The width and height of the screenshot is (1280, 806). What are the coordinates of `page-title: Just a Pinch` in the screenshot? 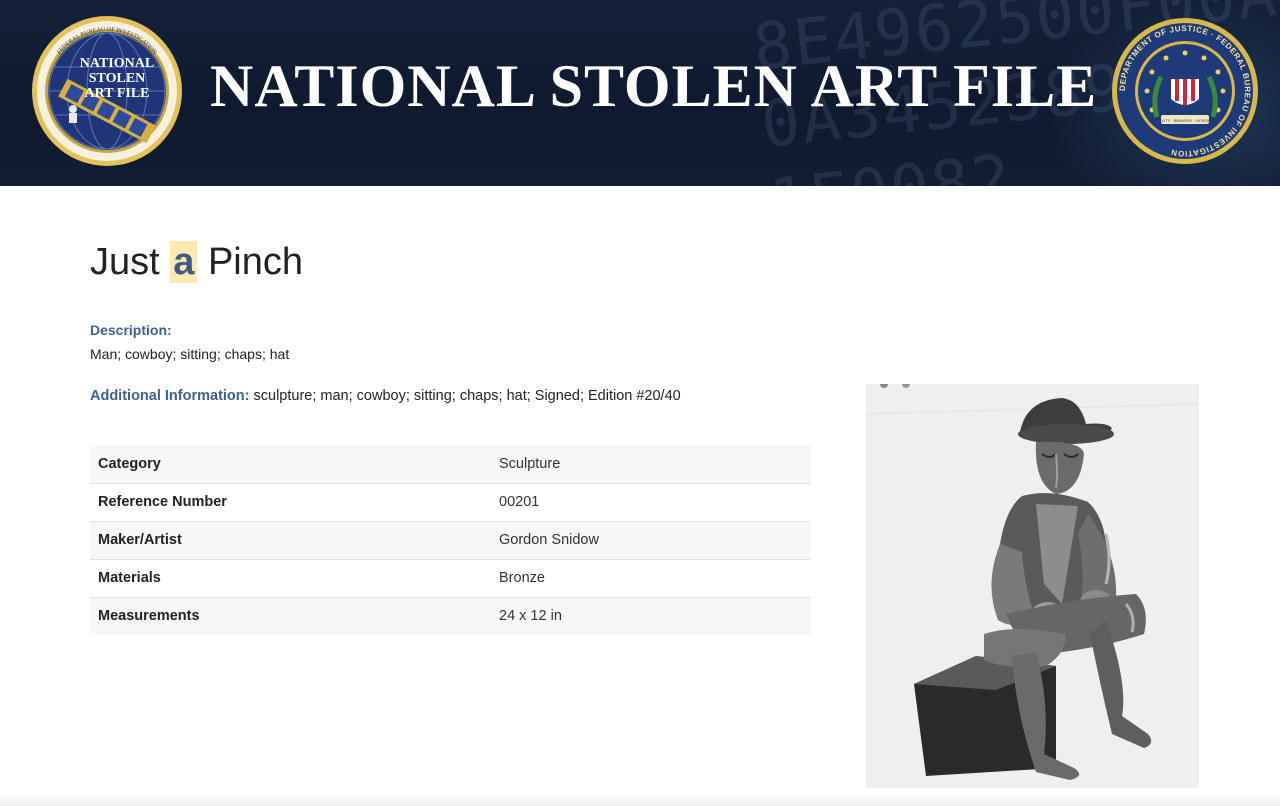 It's located at (196, 262).